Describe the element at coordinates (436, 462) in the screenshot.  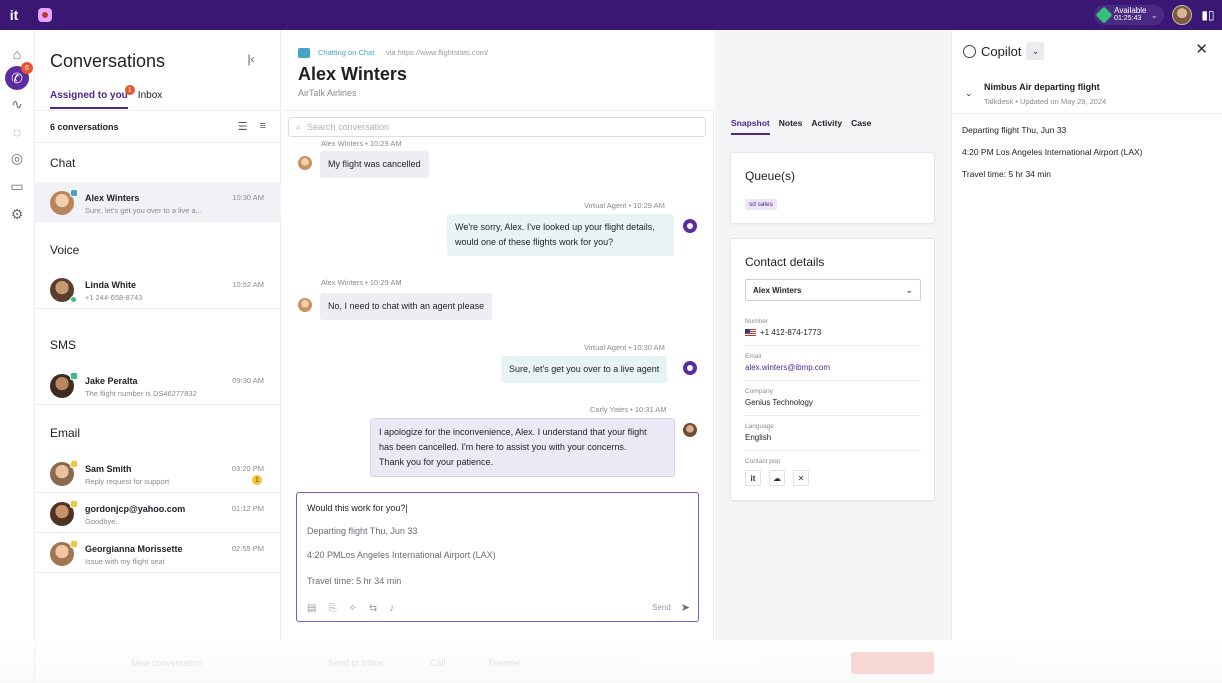
I see `message-line: Thank you for your patience.` at that location.